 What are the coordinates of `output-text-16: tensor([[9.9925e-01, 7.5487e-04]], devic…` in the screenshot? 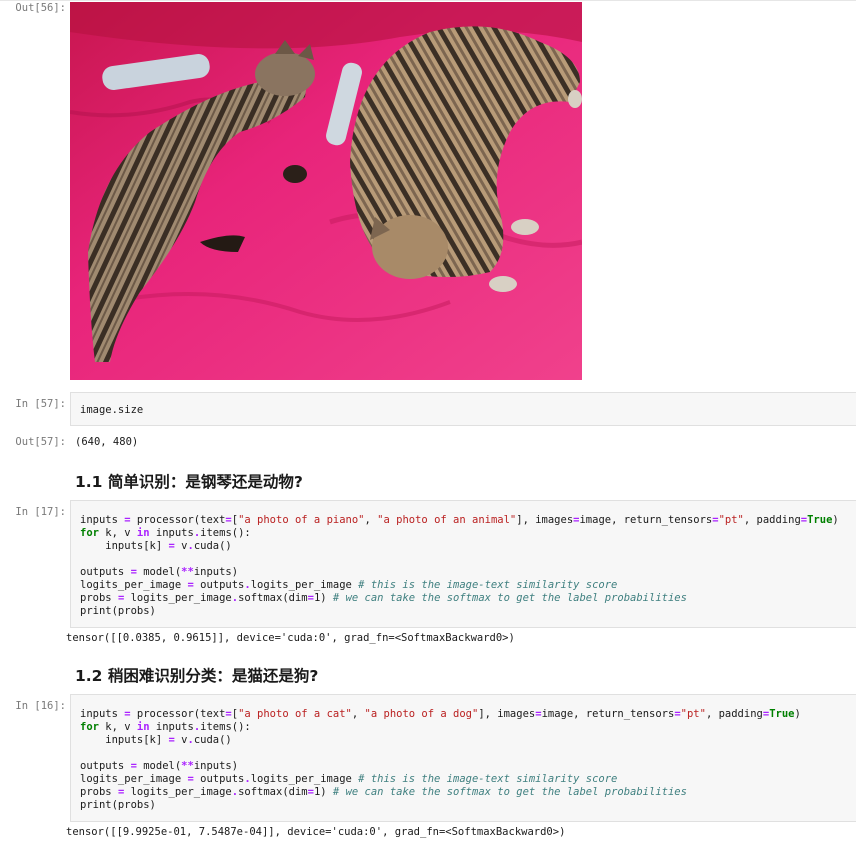 It's located at (316, 832).